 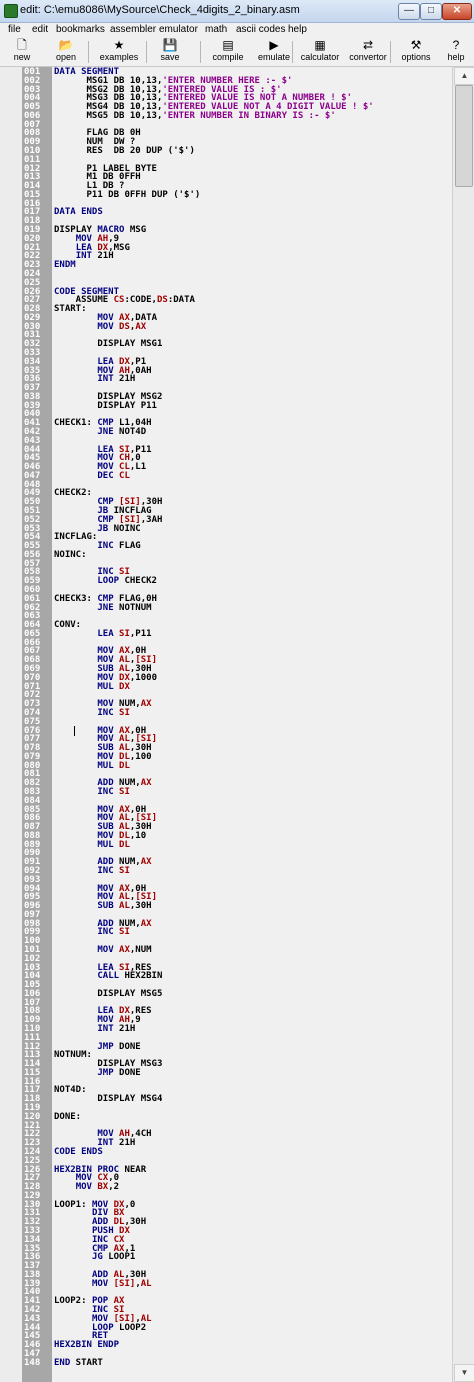 I want to click on examples-button: ★ examples, so click(x=119, y=52).